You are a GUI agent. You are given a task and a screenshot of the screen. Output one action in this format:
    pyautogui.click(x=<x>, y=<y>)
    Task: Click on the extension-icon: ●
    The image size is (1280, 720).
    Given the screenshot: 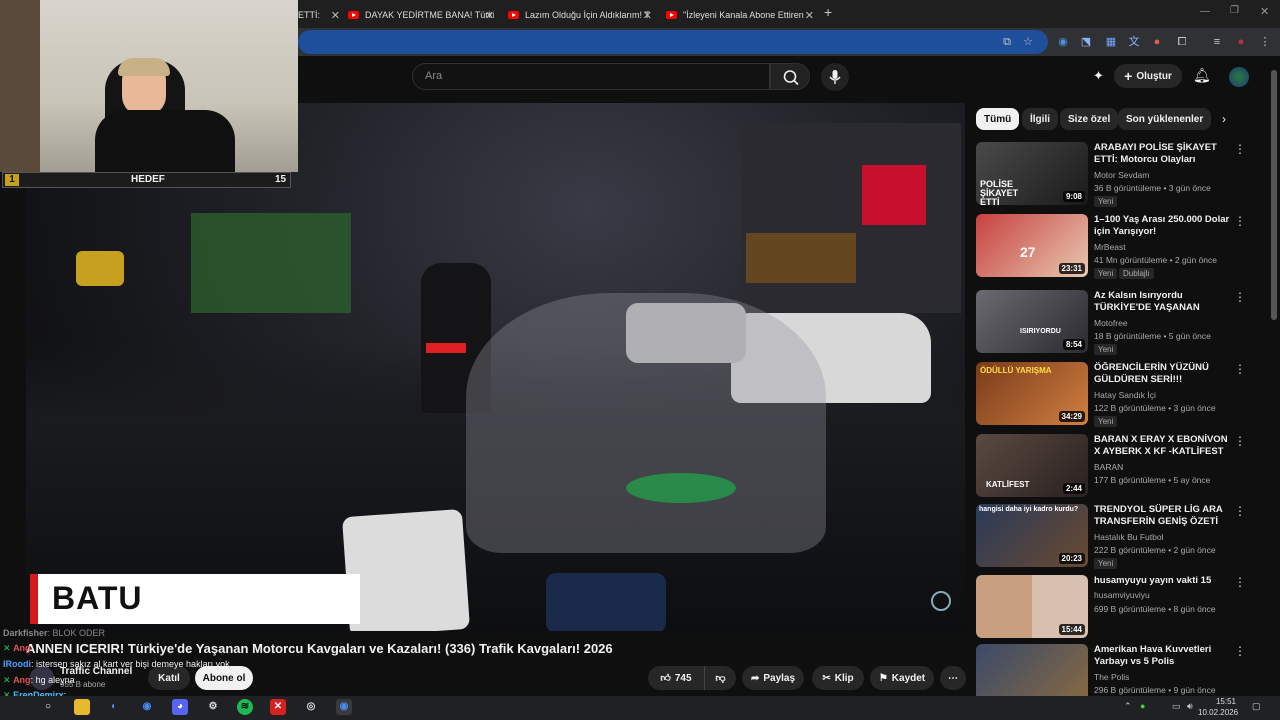 What is the action you would take?
    pyautogui.click(x=1157, y=42)
    